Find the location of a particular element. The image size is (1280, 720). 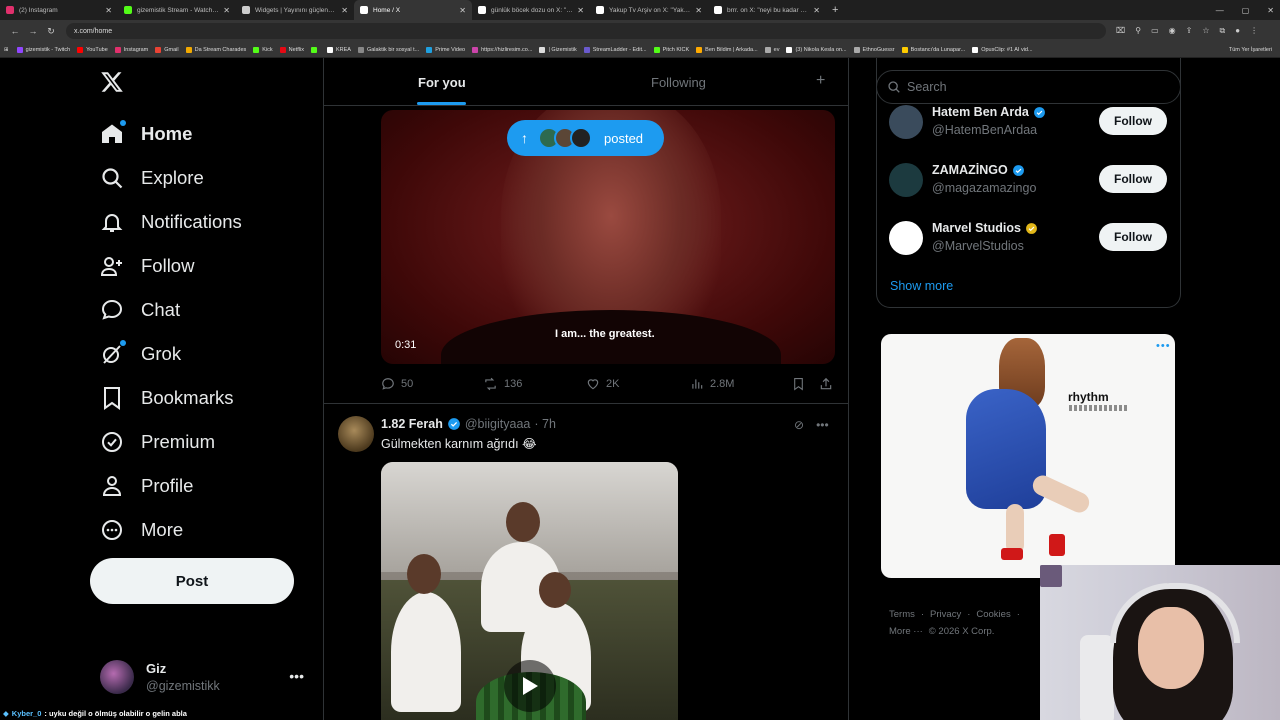

nav-item-profile: Profile is located at coordinates (146, 486).